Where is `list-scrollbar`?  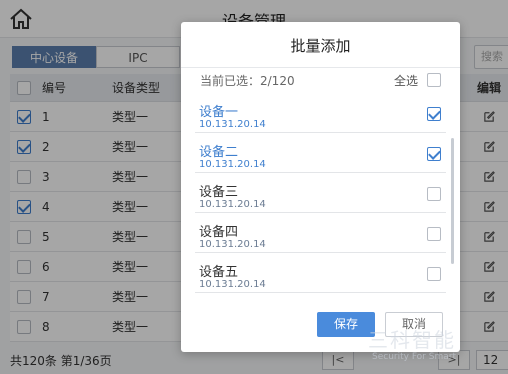 list-scrollbar is located at coordinates (452, 201).